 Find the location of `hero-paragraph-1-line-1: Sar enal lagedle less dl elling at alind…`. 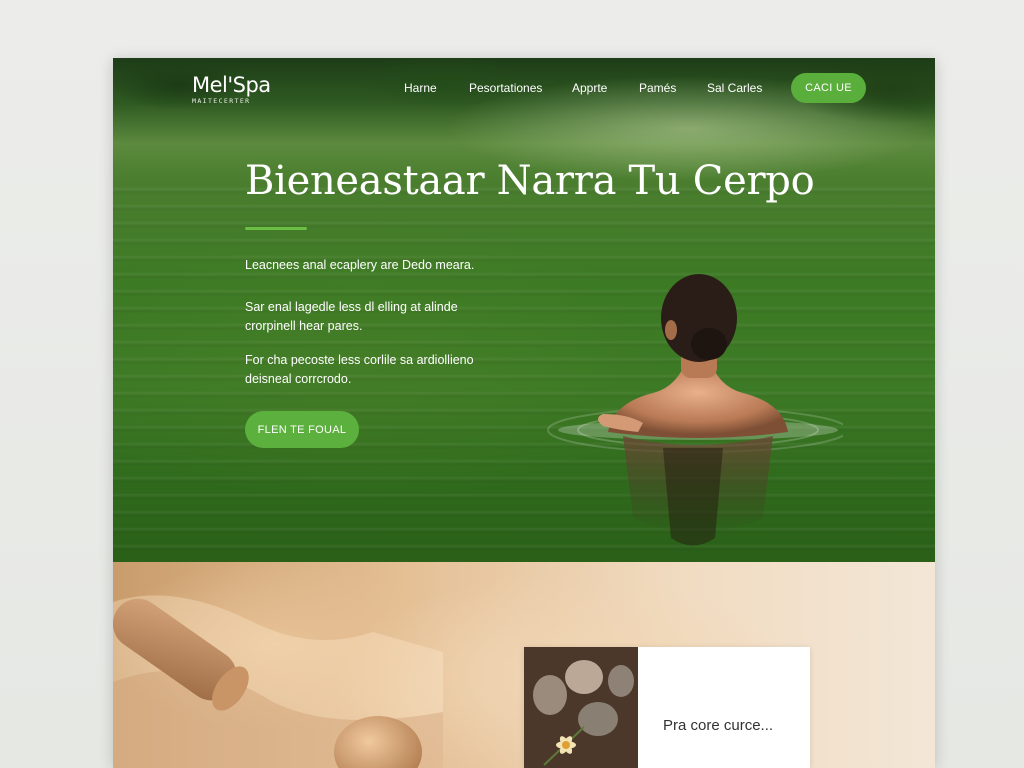

hero-paragraph-1-line-1: Sar enal lagedle less dl elling at alind… is located at coordinates (351, 307).